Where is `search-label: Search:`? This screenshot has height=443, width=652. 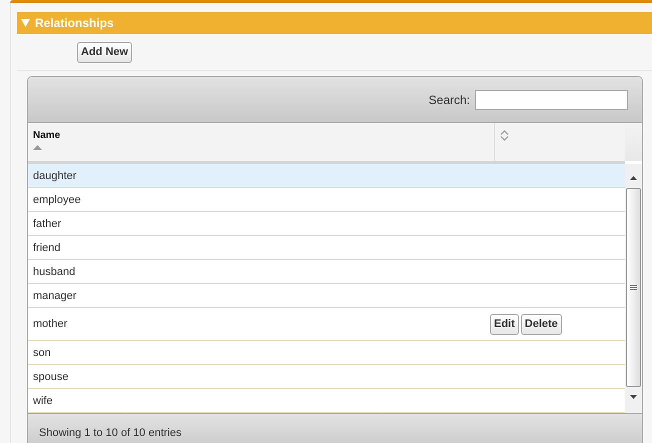 search-label: Search: is located at coordinates (449, 99).